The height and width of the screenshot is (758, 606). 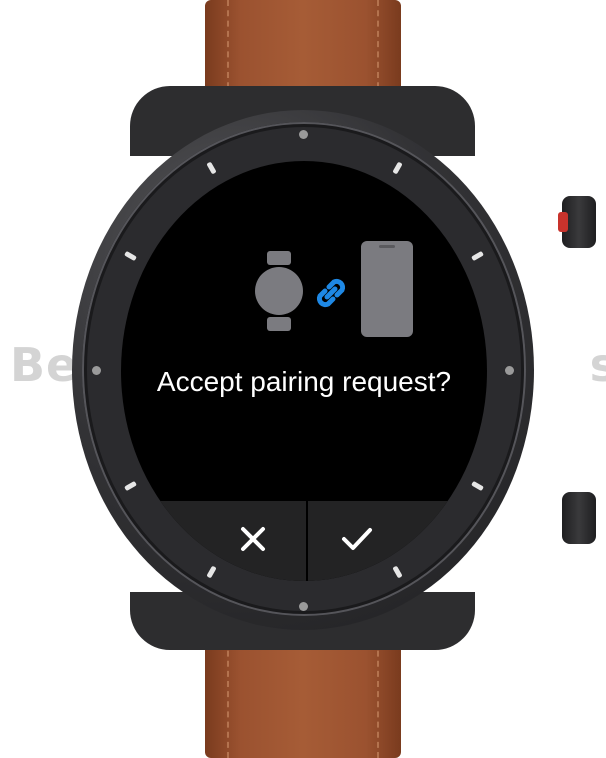 What do you see at coordinates (253, 541) in the screenshot?
I see `close-icon` at bounding box center [253, 541].